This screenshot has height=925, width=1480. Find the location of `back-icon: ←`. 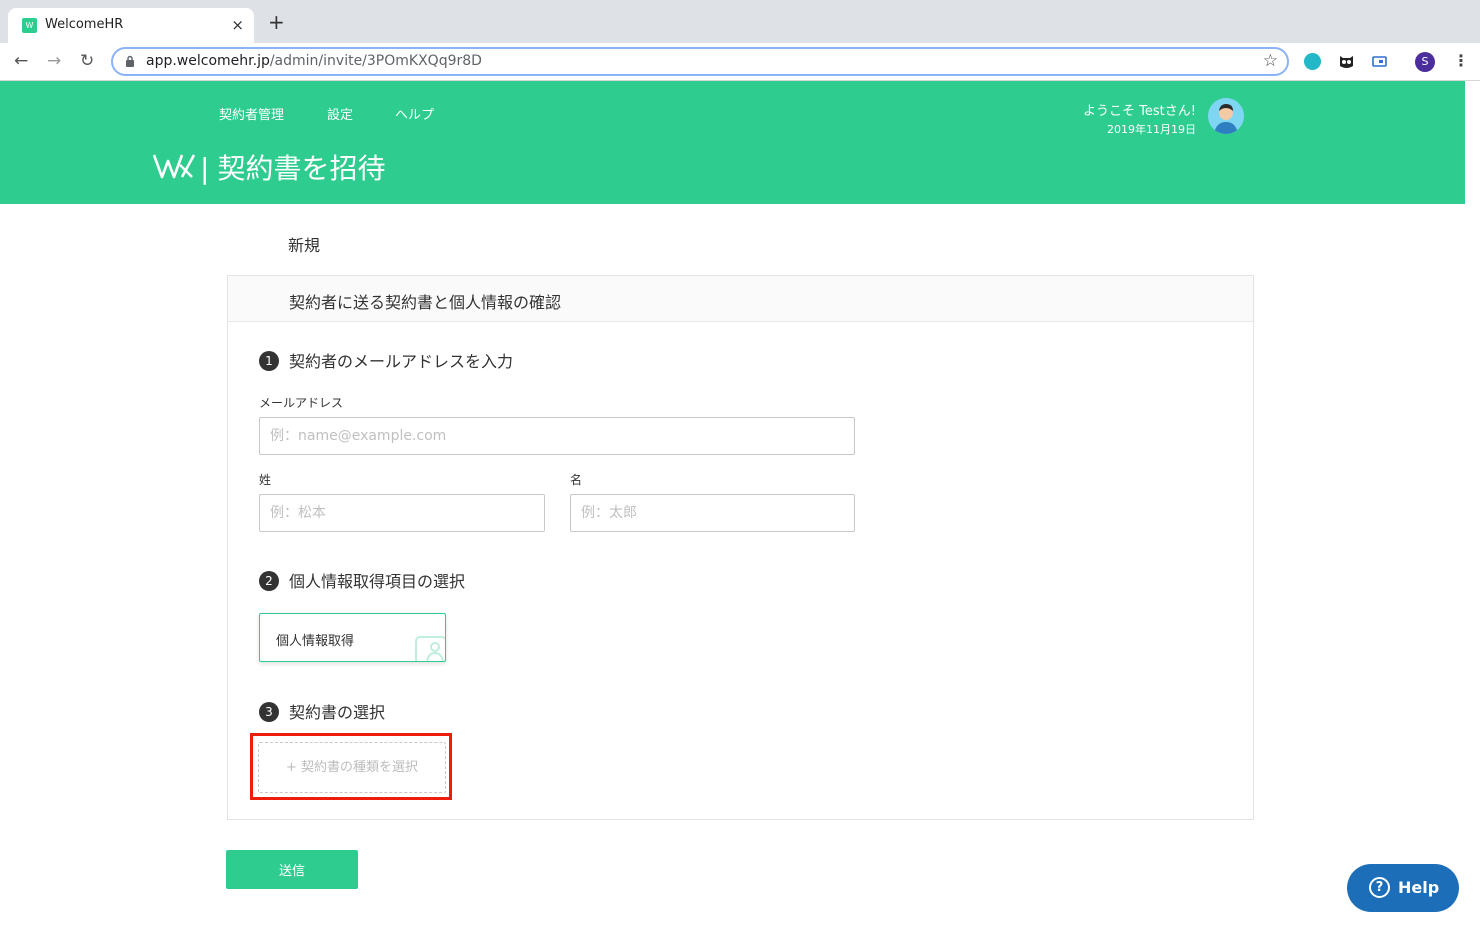

back-icon: ← is located at coordinates (21, 61).